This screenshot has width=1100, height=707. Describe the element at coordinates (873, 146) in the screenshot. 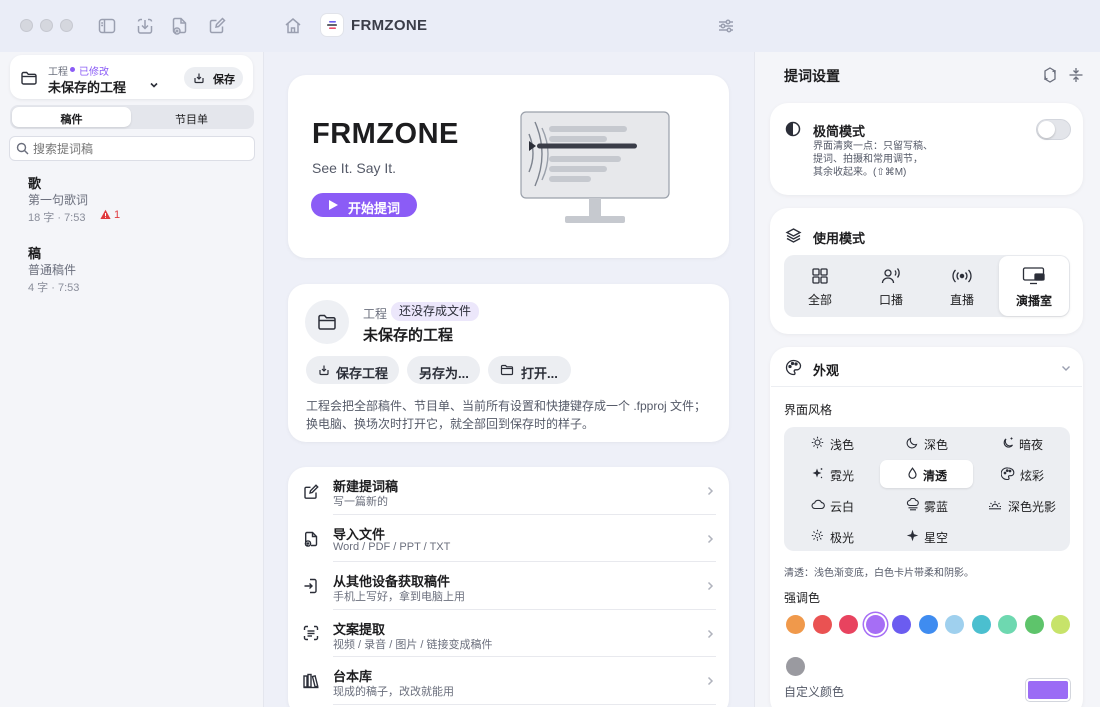

I see `description-line: 界面清爽一点：只留写稿、` at that location.